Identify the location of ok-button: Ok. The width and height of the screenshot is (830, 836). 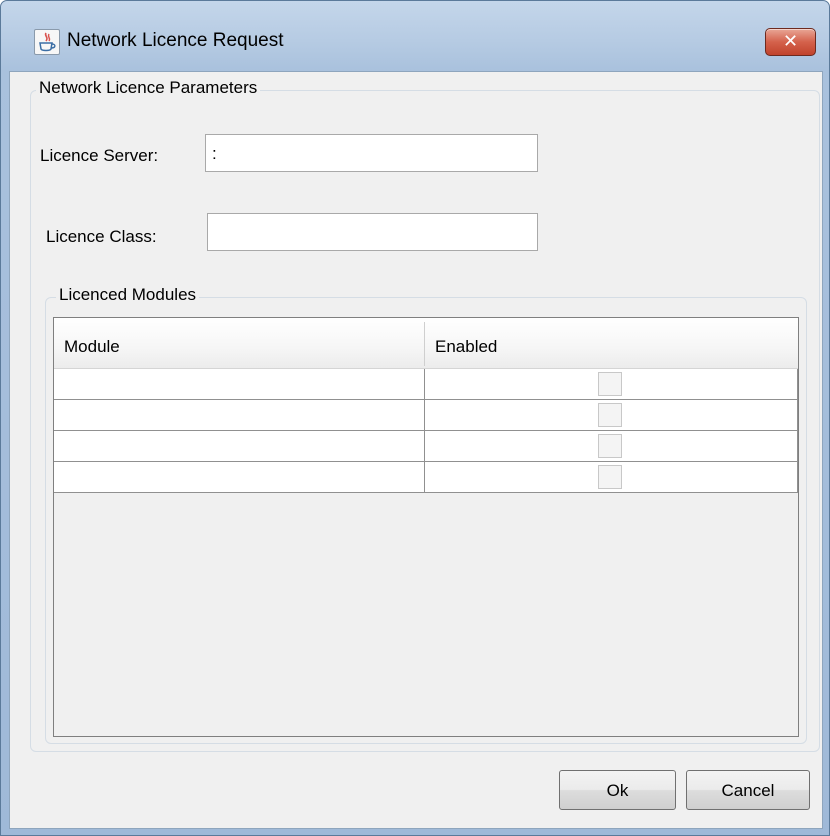
(617, 790).